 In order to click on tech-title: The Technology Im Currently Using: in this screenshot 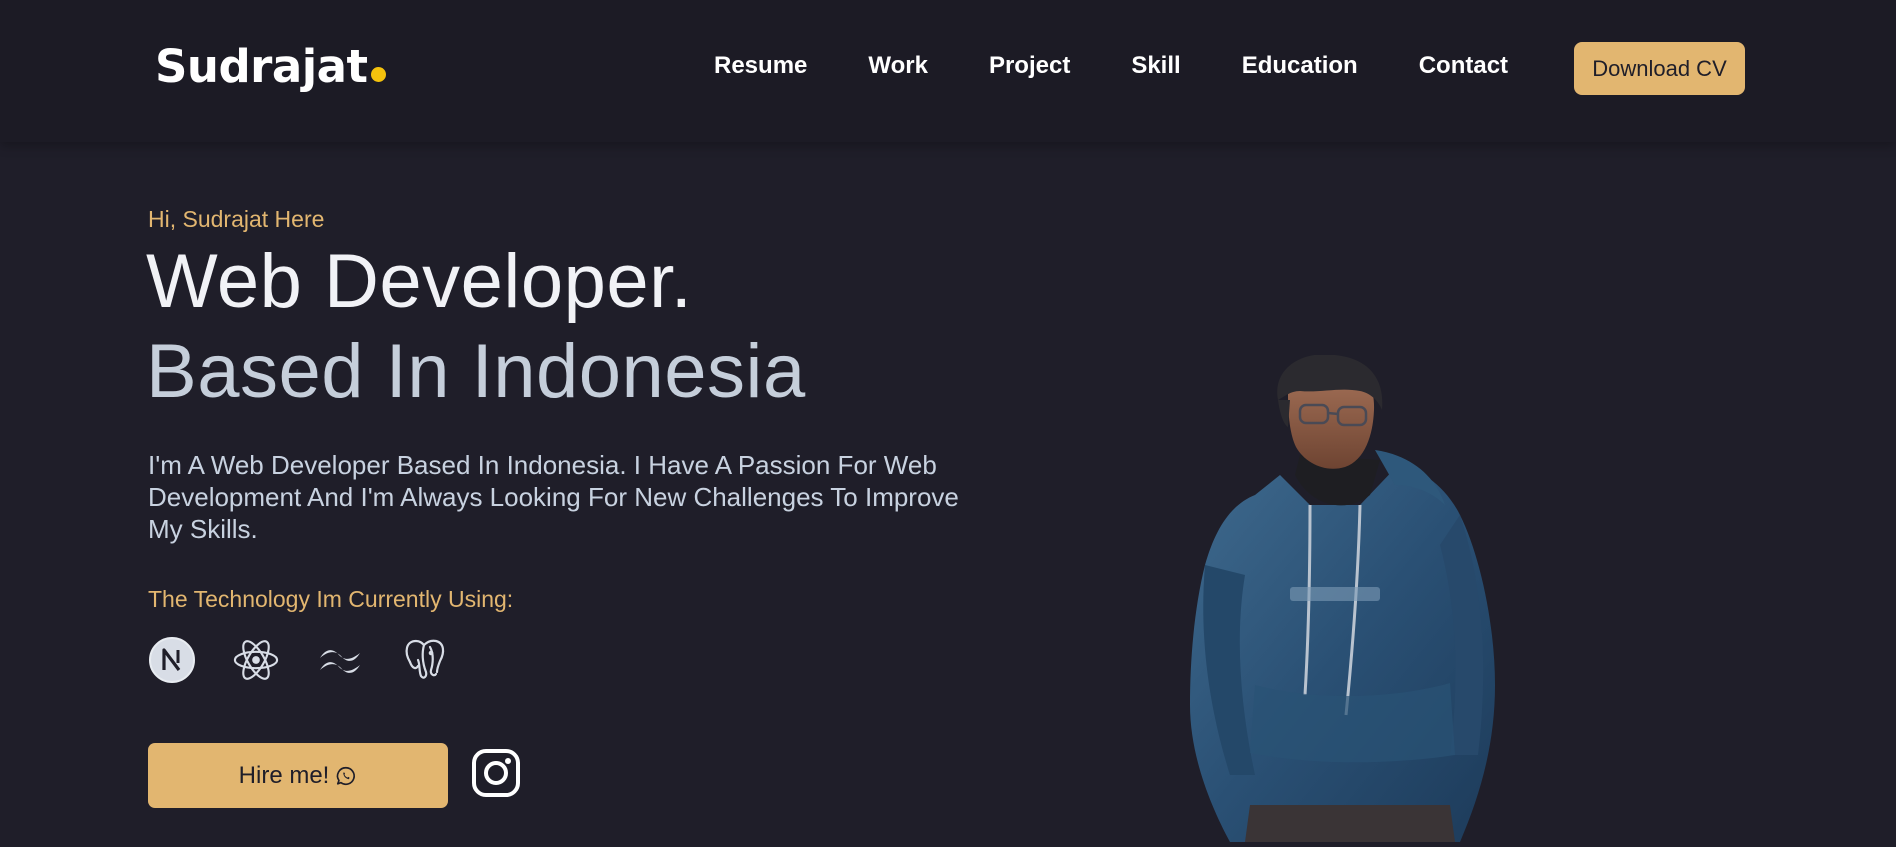, I will do `click(331, 599)`.